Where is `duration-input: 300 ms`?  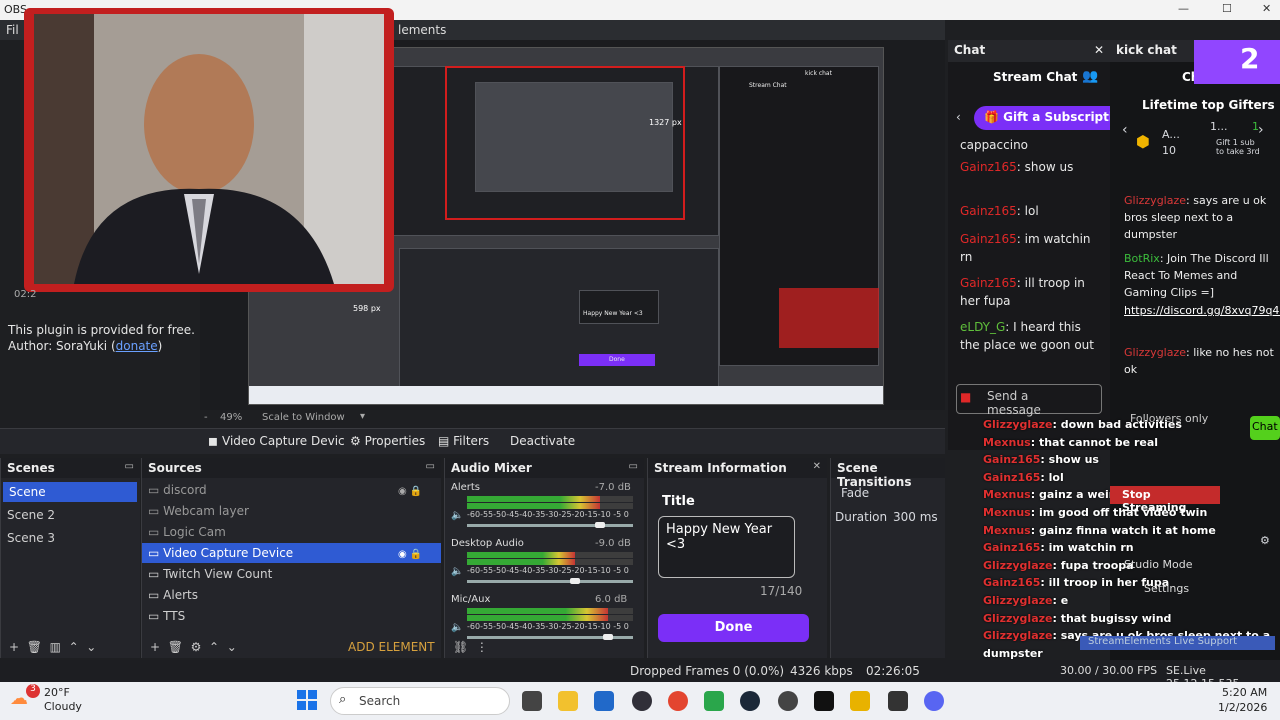
duration-input: 300 ms is located at coordinates (915, 517).